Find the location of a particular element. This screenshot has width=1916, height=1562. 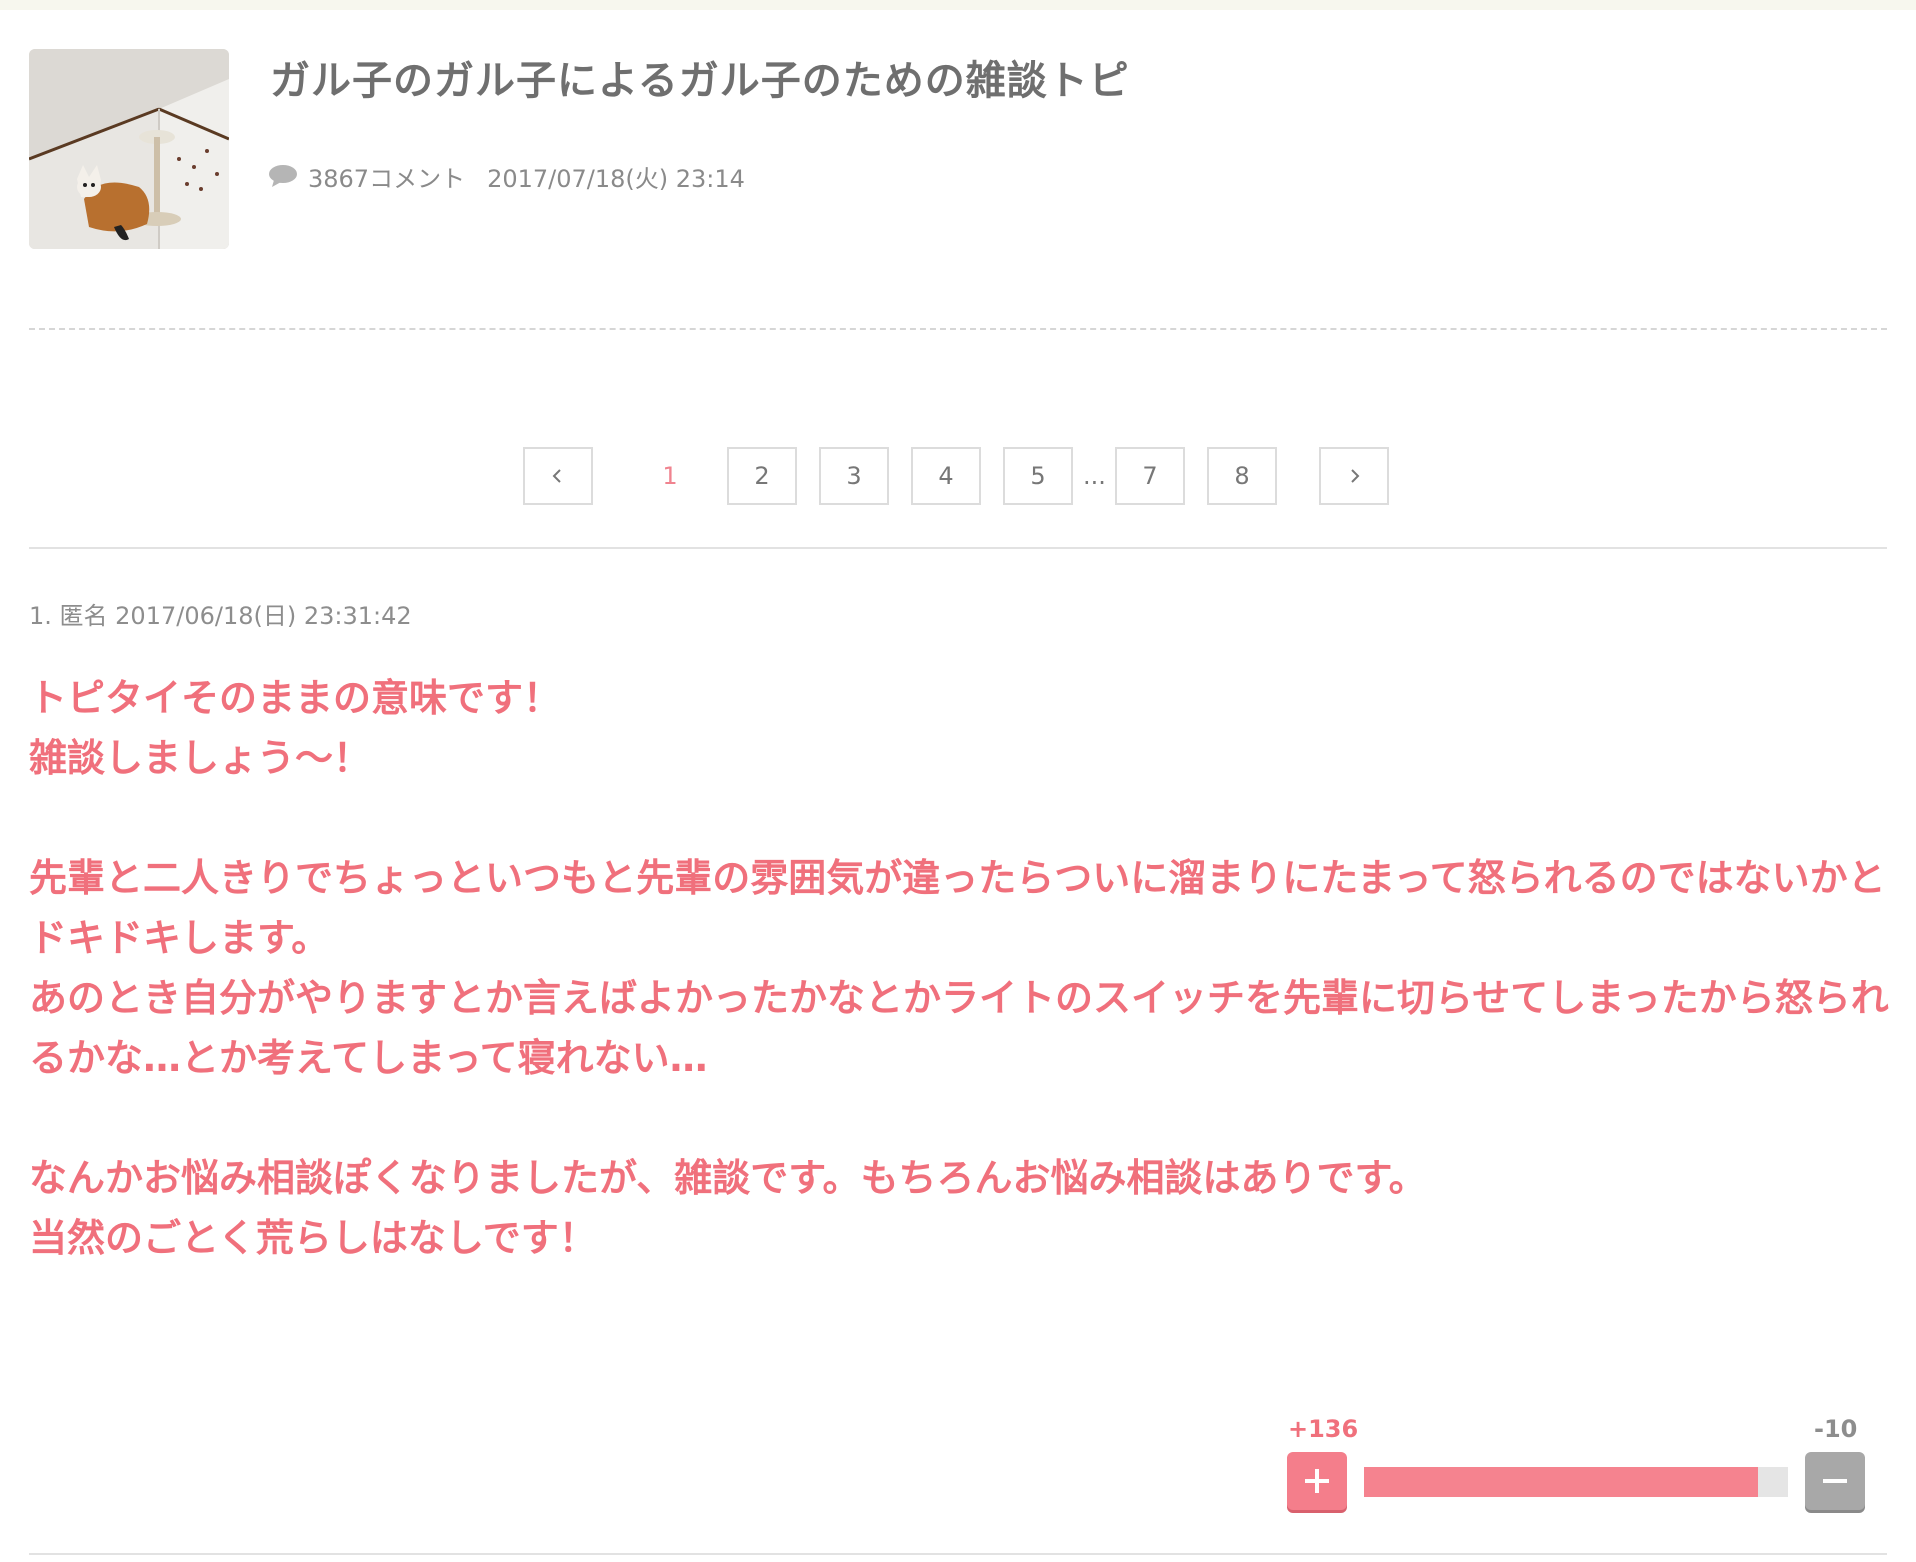

header-divider is located at coordinates (958, 329).